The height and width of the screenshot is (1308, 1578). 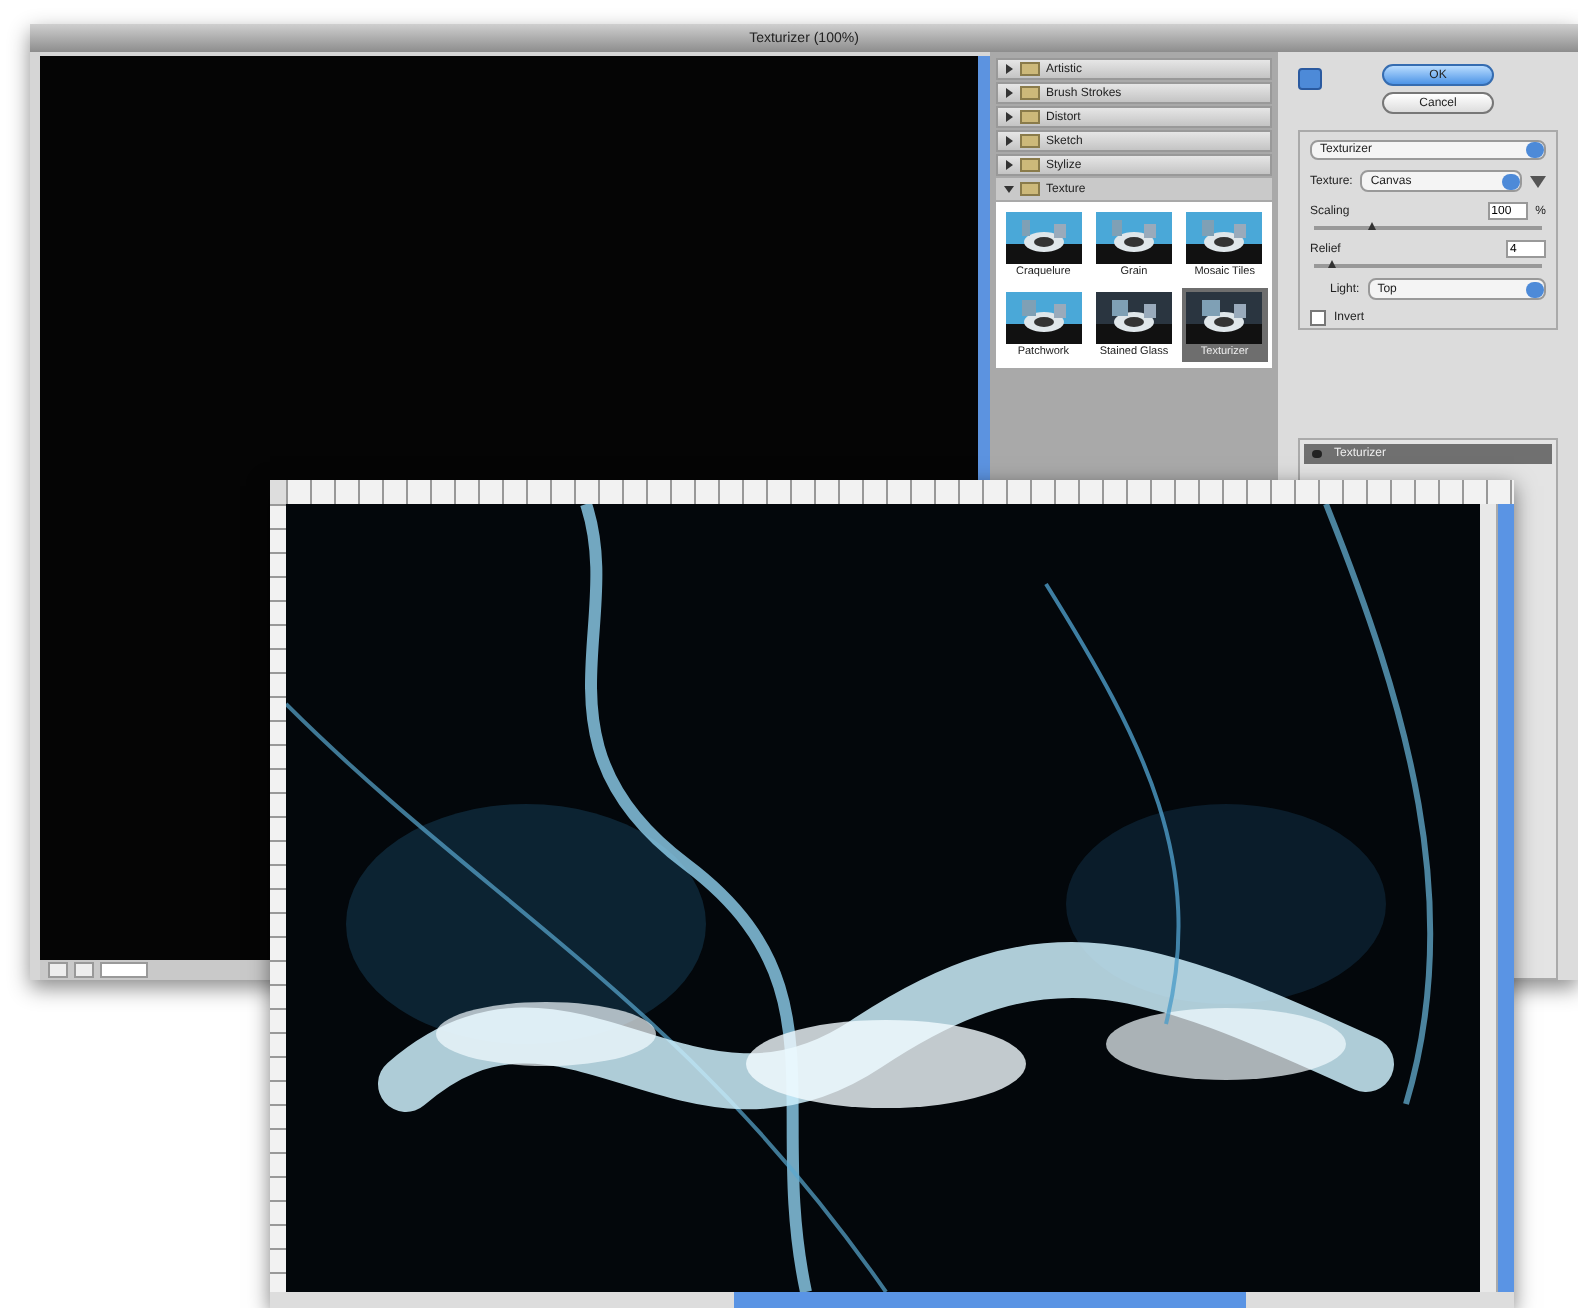 What do you see at coordinates (1535, 289) in the screenshot?
I see `dropdown-arrow-icon` at bounding box center [1535, 289].